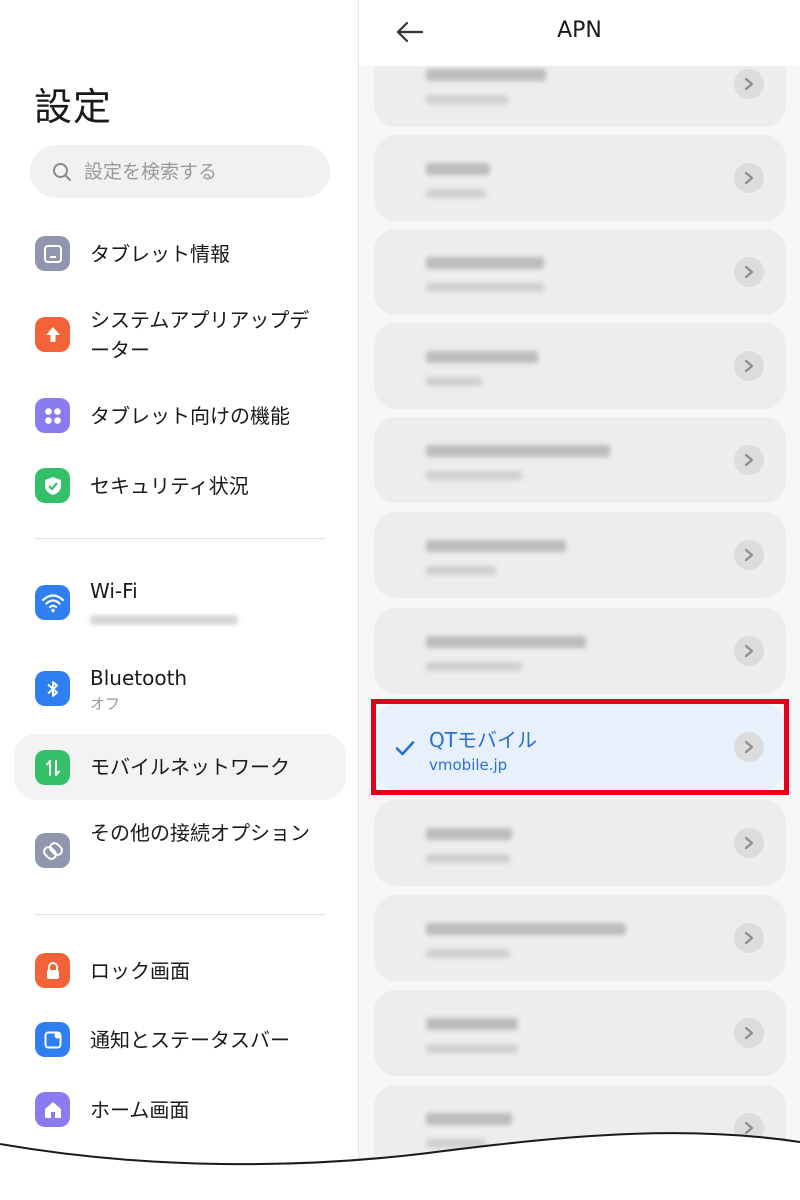 The height and width of the screenshot is (1200, 800). I want to click on item-label: タブレット情報, so click(160, 254).